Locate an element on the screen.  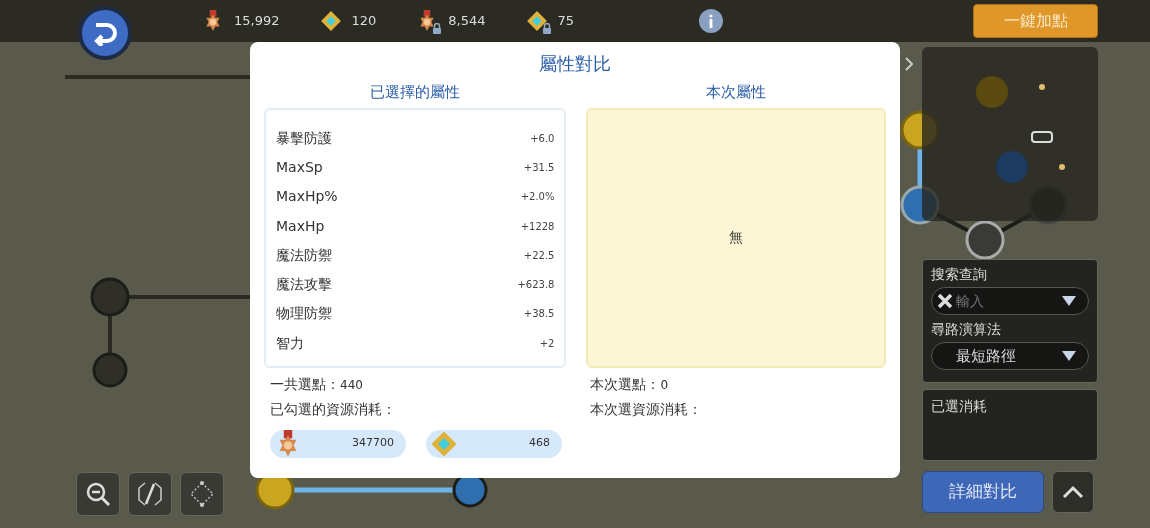
zoom-out-icon is located at coordinates (98, 494).